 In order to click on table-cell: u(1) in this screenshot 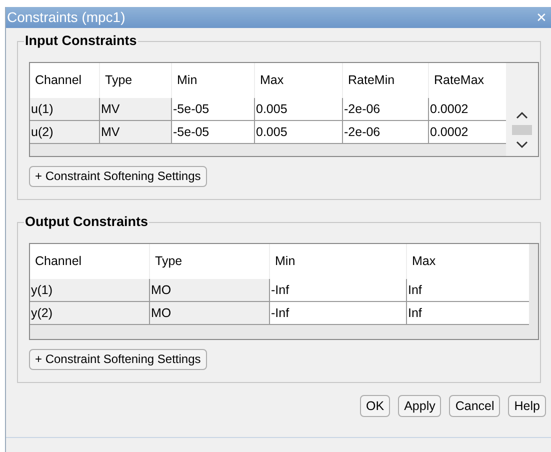, I will do `click(65, 109)`.